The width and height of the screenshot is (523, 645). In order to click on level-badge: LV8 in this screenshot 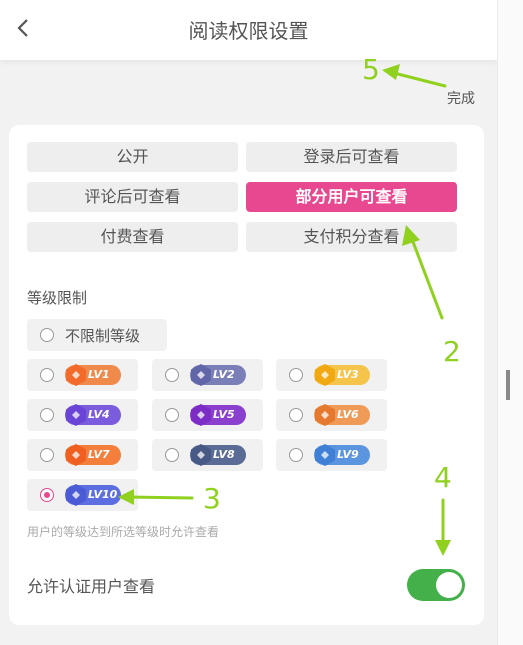, I will do `click(218, 455)`.